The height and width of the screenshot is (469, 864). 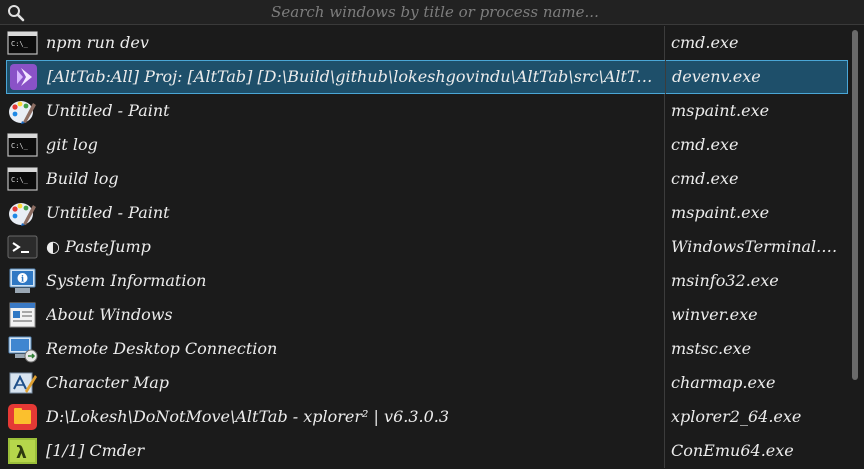 I want to click on terminal-icon, so click(x=22, y=247).